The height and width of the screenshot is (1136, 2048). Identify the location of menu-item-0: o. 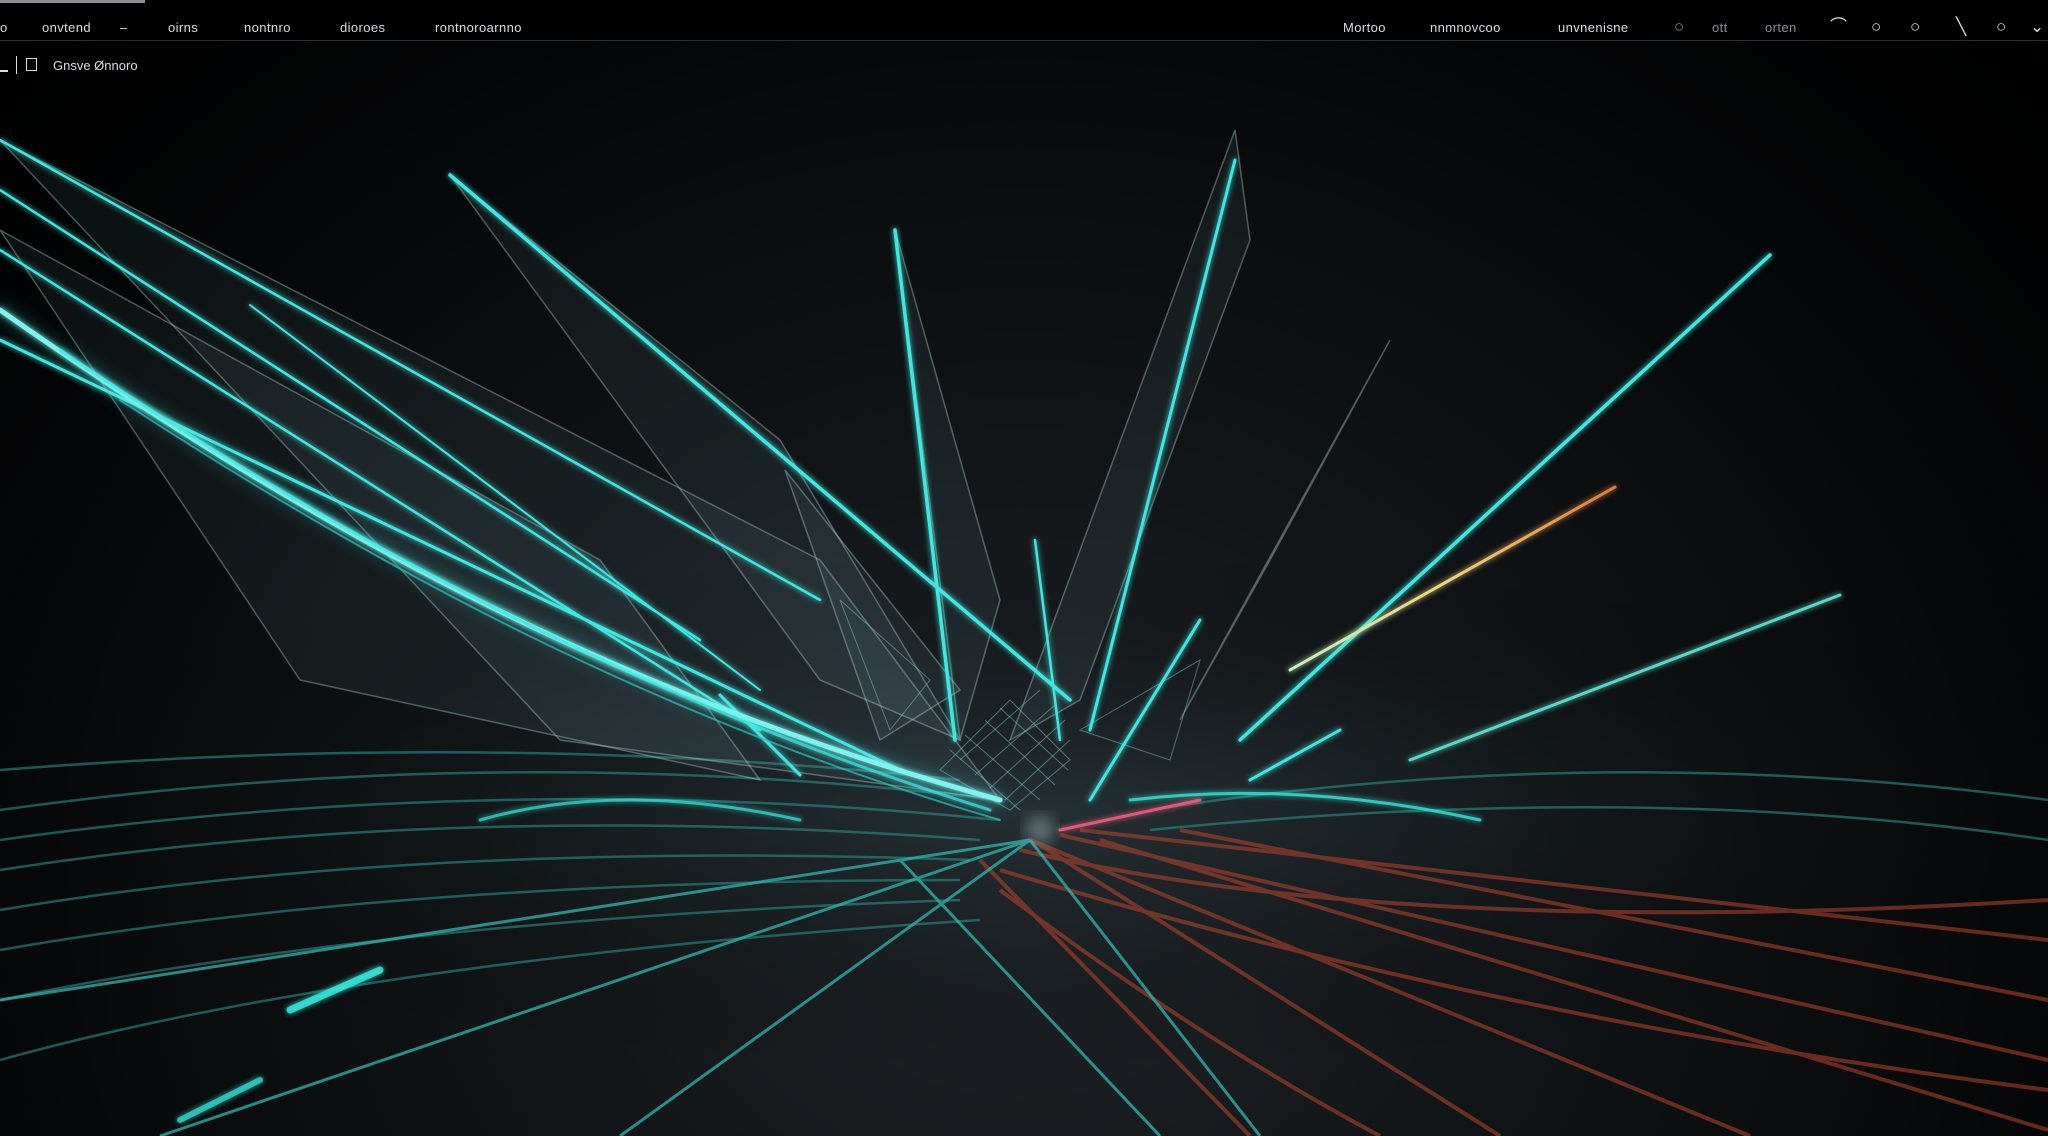
(4, 27).